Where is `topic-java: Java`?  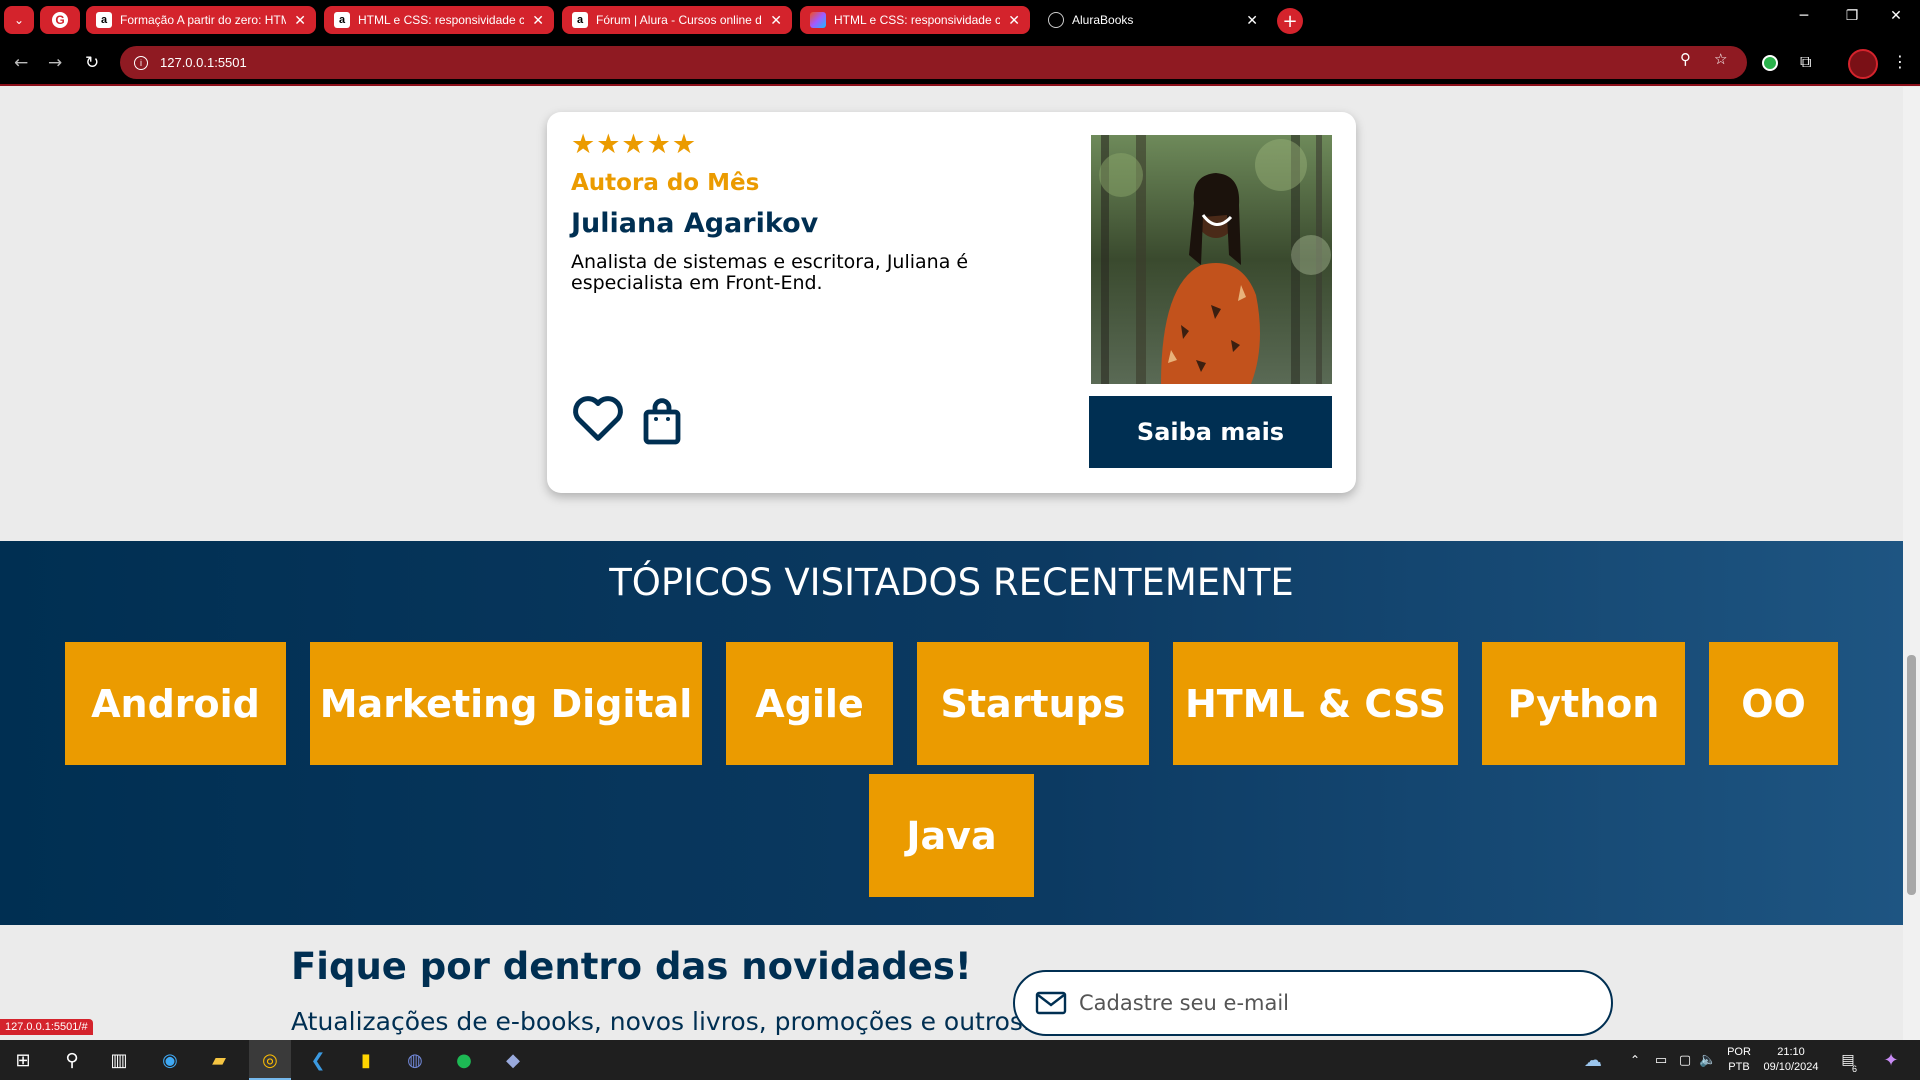
topic-java: Java is located at coordinates (951, 835).